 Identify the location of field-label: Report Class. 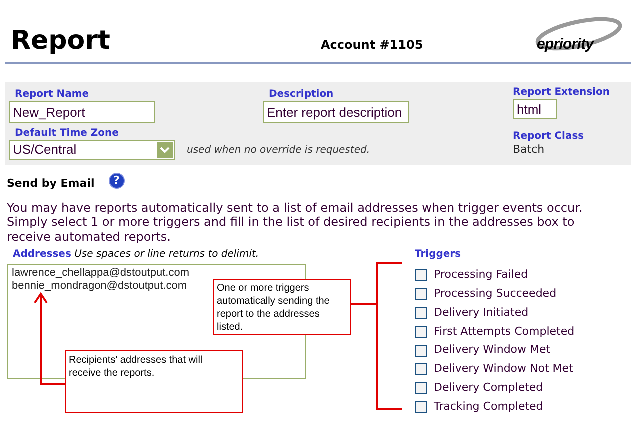
(548, 137).